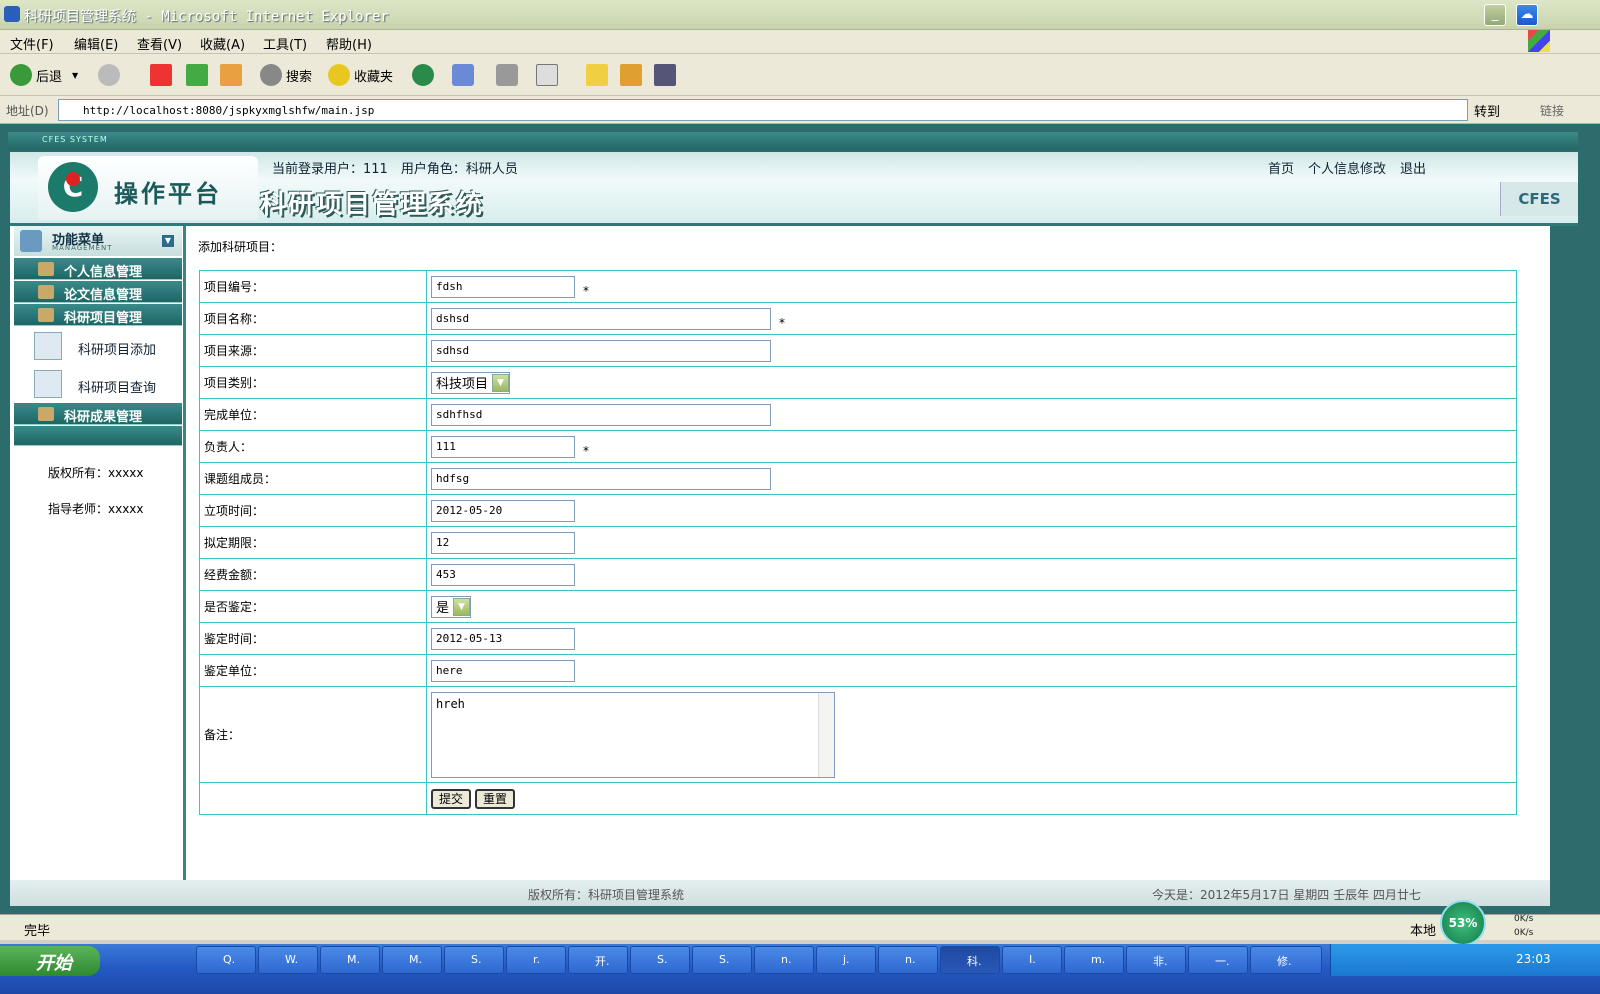 This screenshot has width=1600, height=994. Describe the element at coordinates (503, 542) in the screenshot. I see `duration-input: 12` at that location.